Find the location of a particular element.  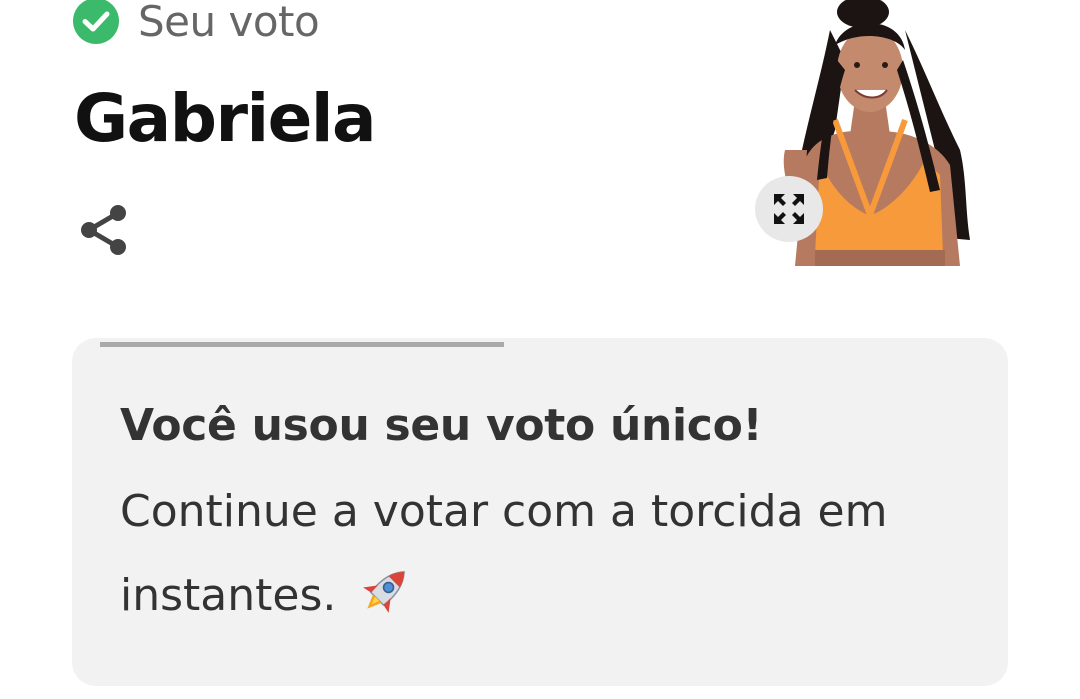

progress-track is located at coordinates (530, 344).